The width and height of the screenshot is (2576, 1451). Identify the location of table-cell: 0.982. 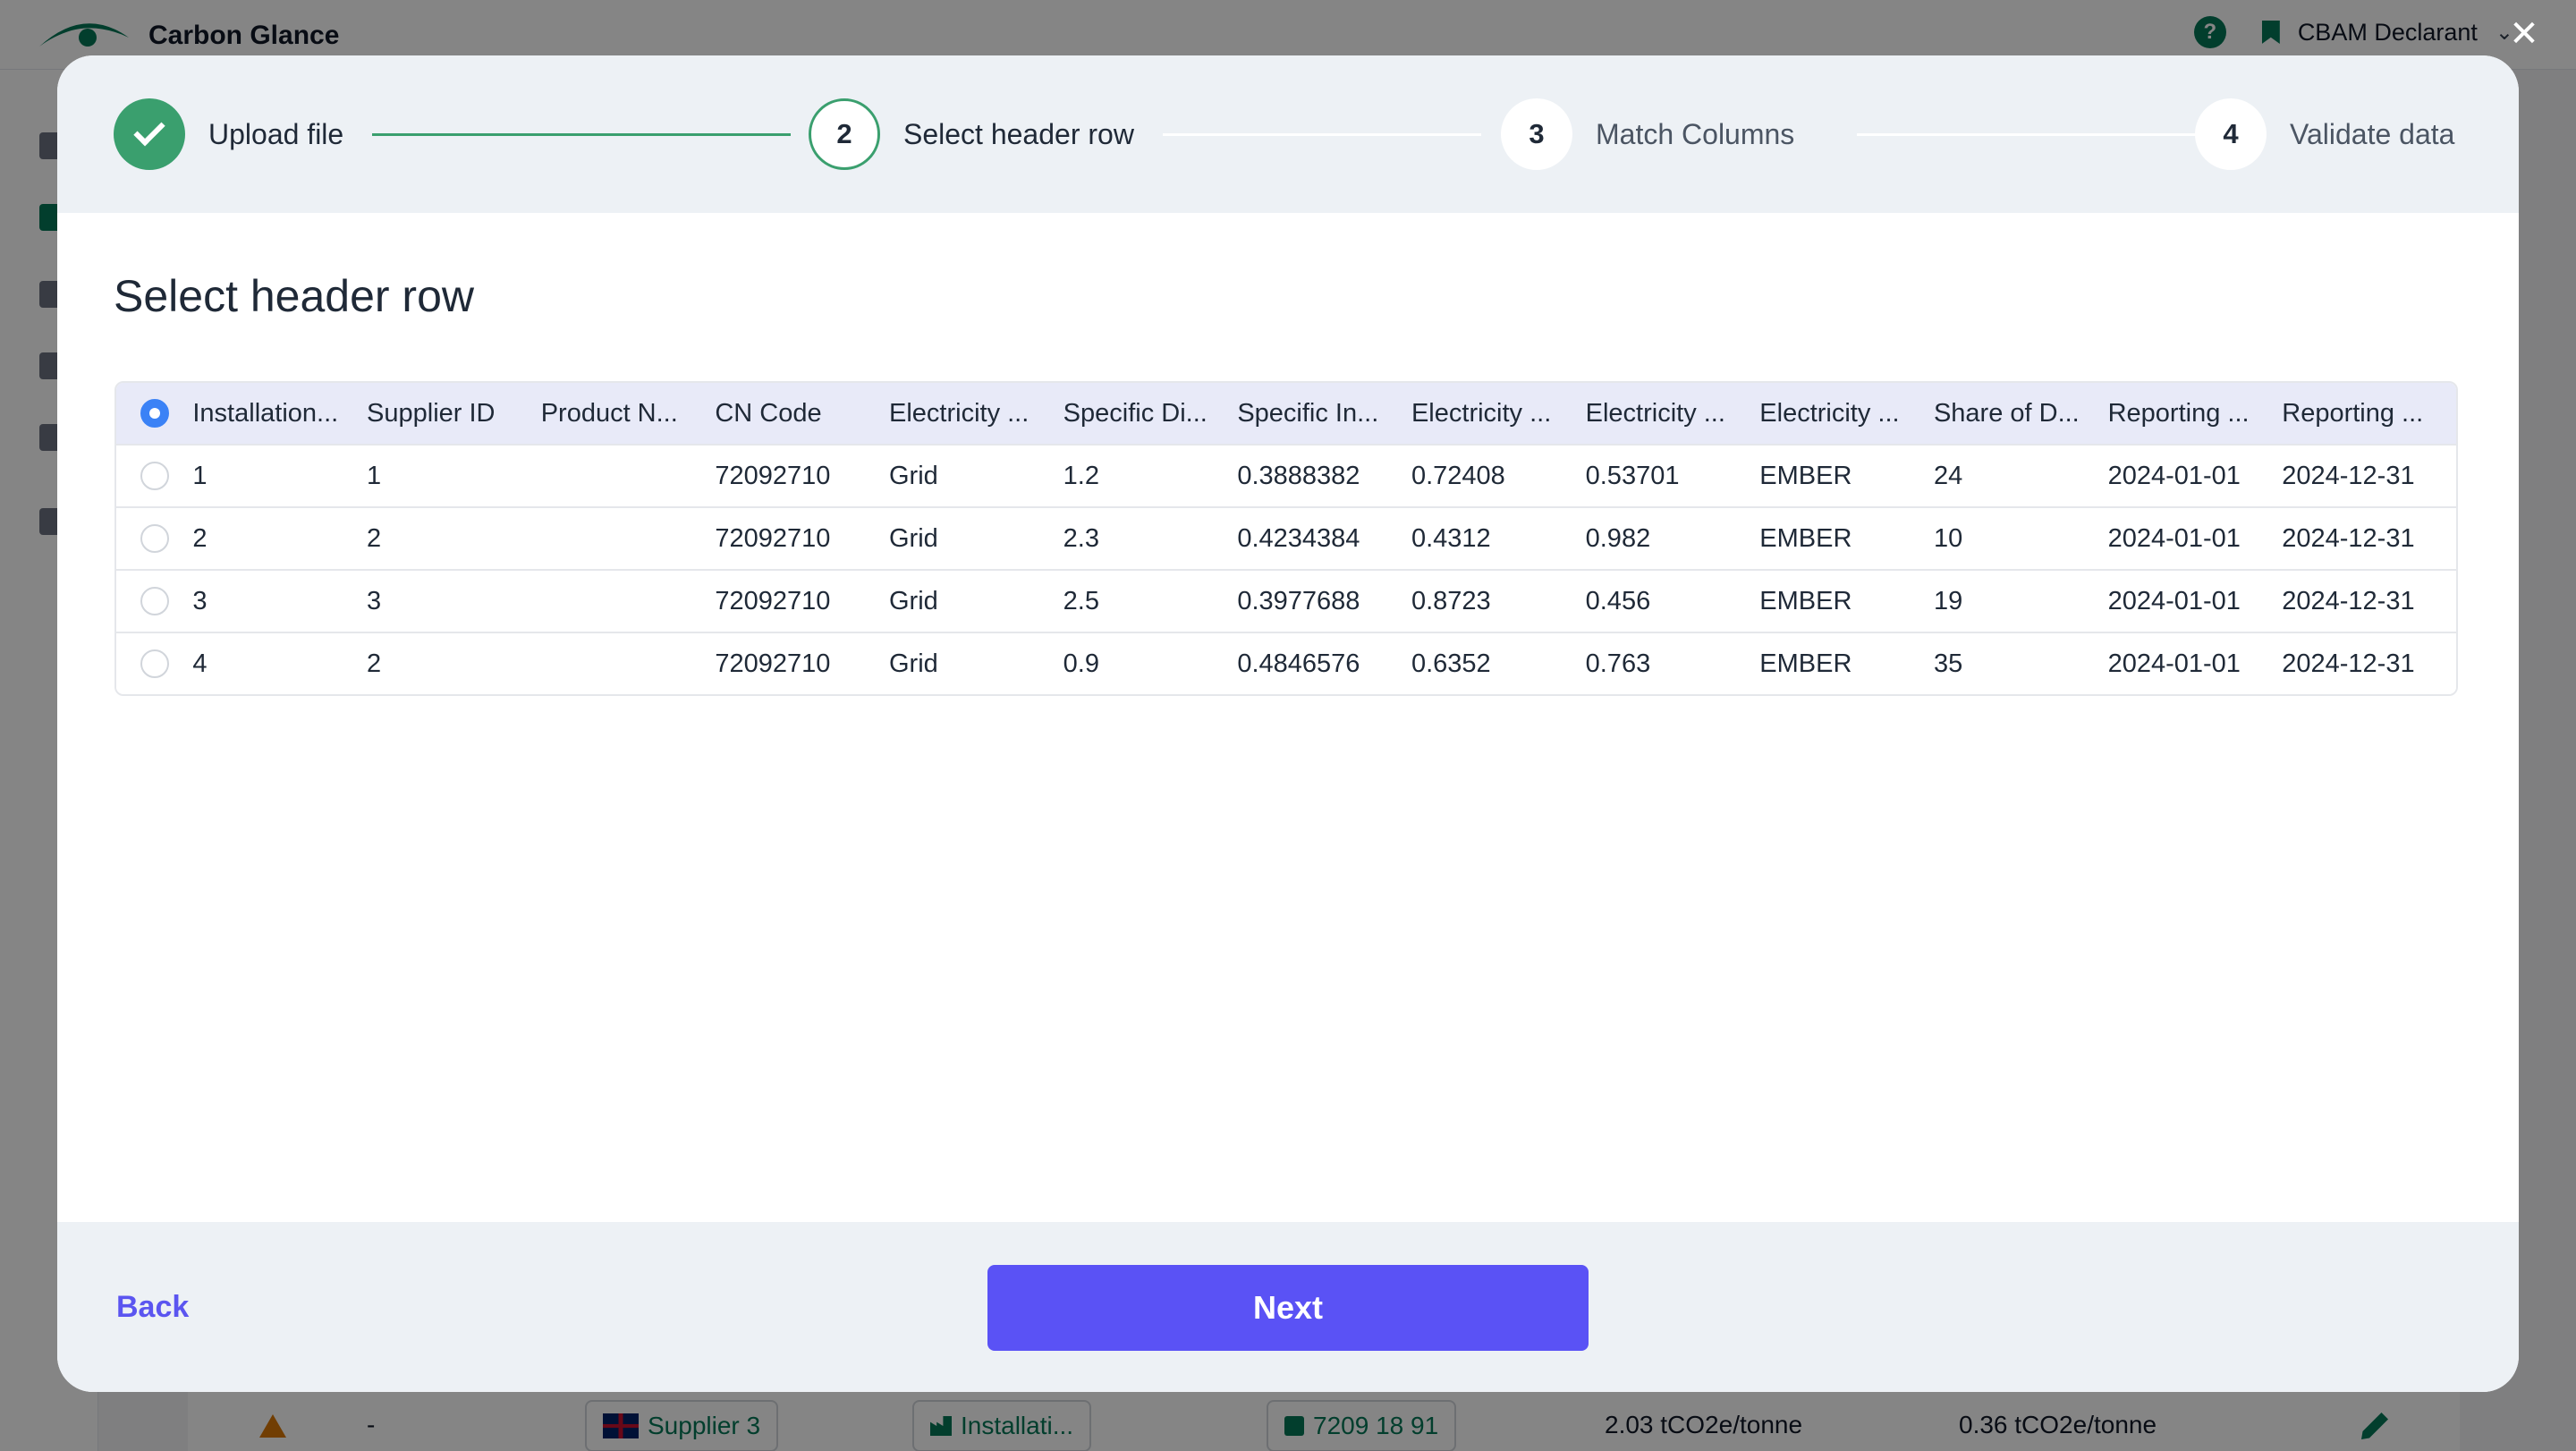
(1618, 538).